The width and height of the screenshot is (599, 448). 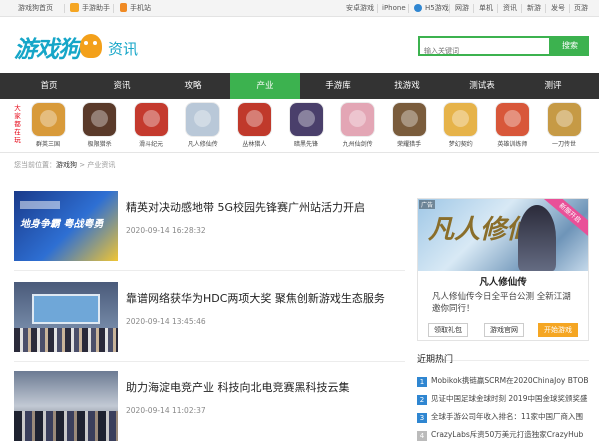 I want to click on game-tile: 滑斗纪元, so click(x=151, y=125).